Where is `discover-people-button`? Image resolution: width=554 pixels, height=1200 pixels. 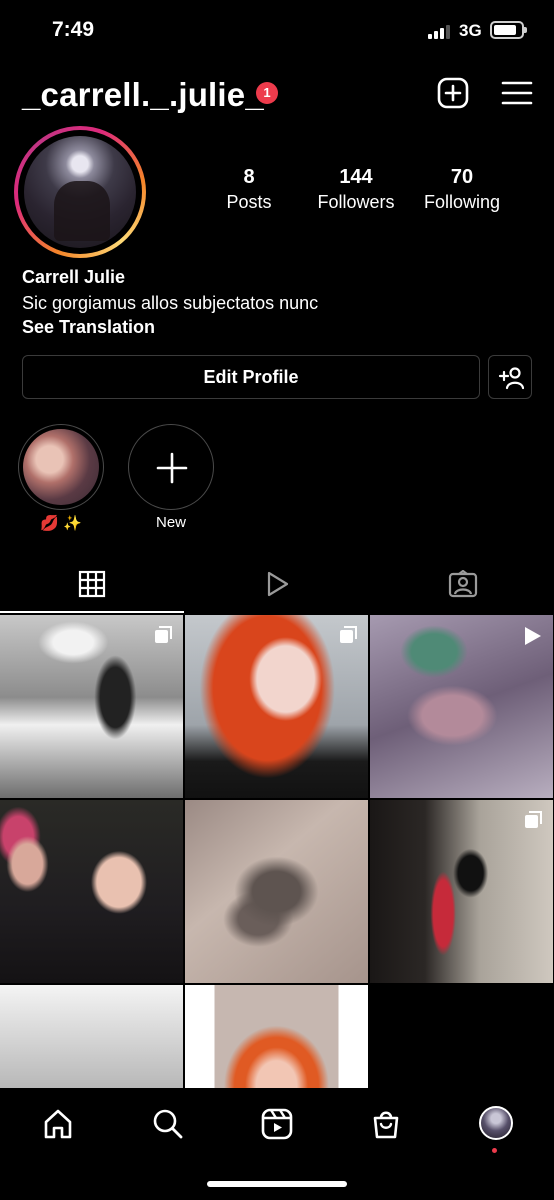
discover-people-button is located at coordinates (510, 377).